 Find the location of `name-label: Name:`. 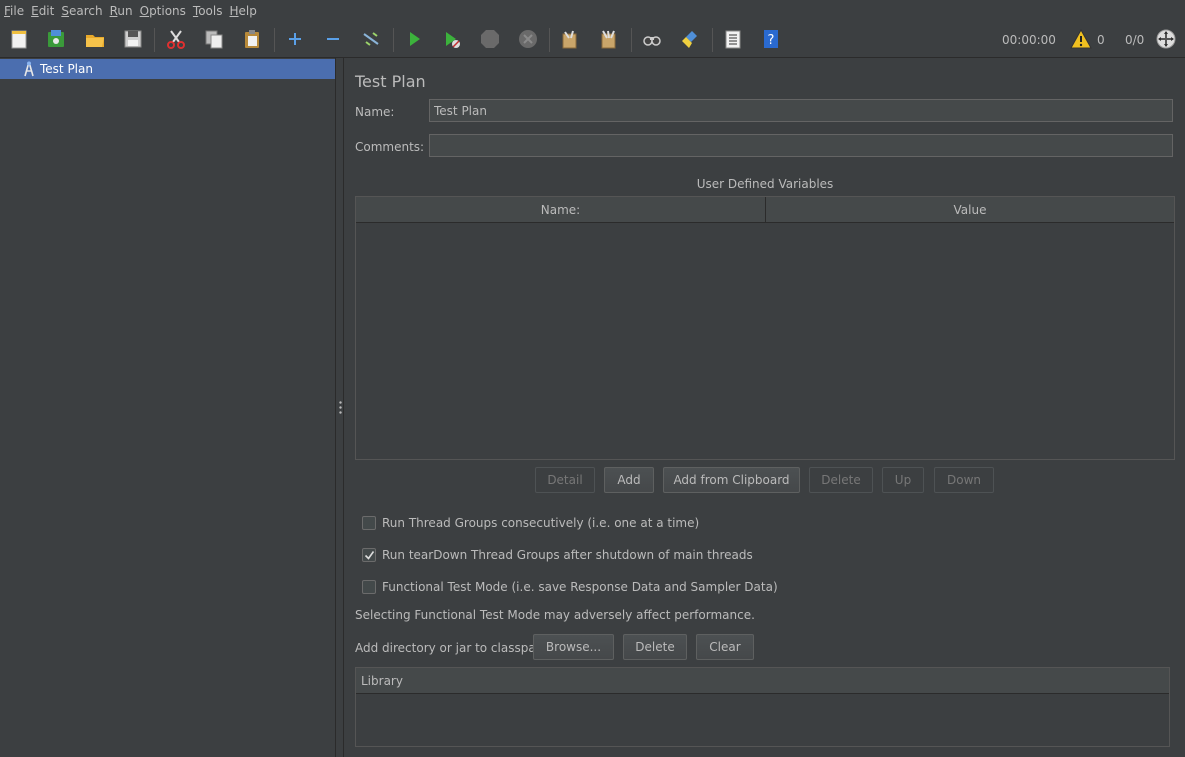

name-label: Name: is located at coordinates (375, 112).